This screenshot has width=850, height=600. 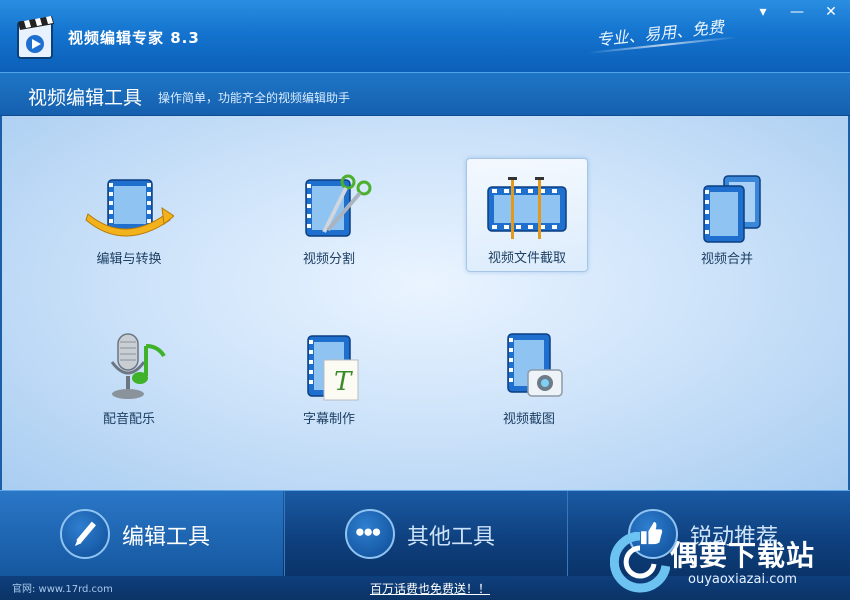 I want to click on film-subtitle-icon: T, so click(x=333, y=368).